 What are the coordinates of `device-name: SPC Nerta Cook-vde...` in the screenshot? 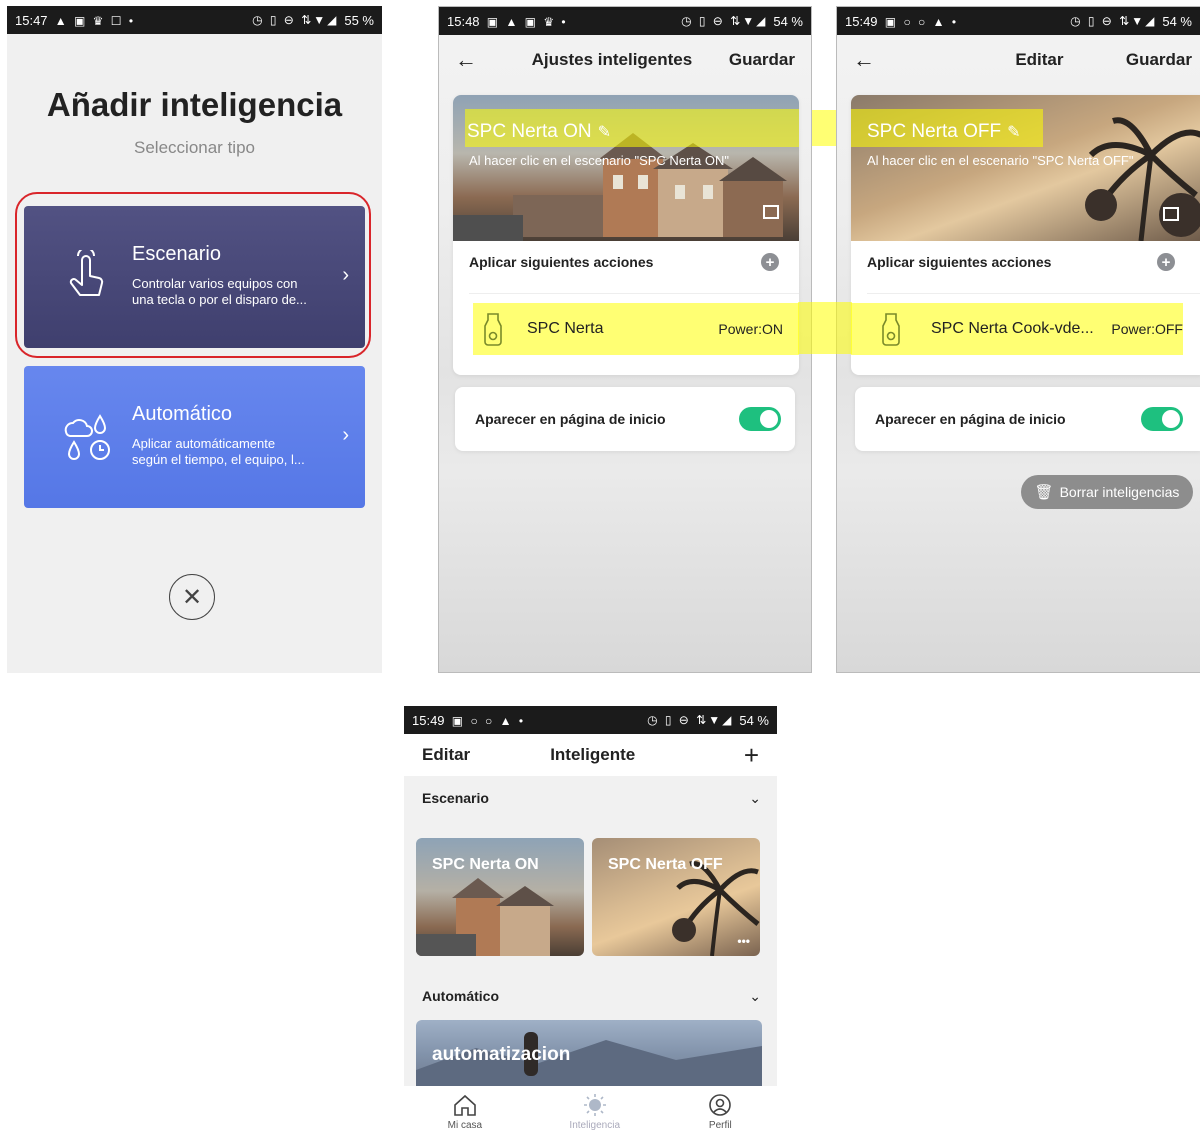 It's located at (1012, 328).